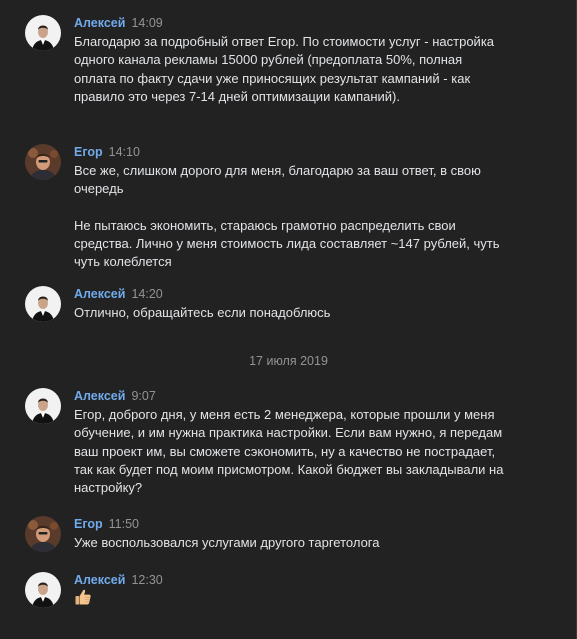 The width and height of the screenshot is (577, 639). What do you see at coordinates (288, 361) in the screenshot?
I see `date-separator: 17 июля 2019` at bounding box center [288, 361].